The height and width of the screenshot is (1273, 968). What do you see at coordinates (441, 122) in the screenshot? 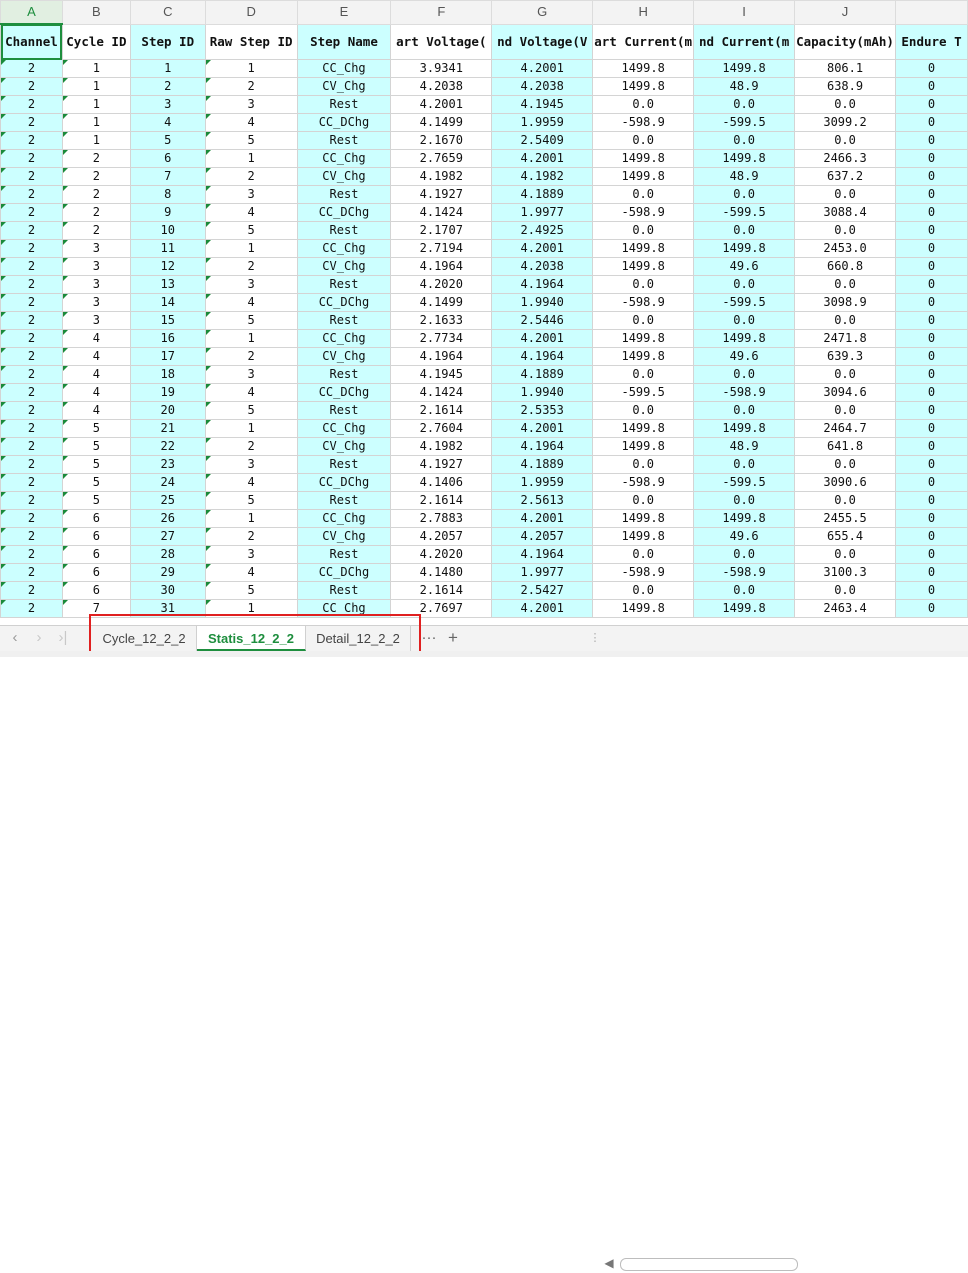
I see `table-cell: 4.1499` at bounding box center [441, 122].